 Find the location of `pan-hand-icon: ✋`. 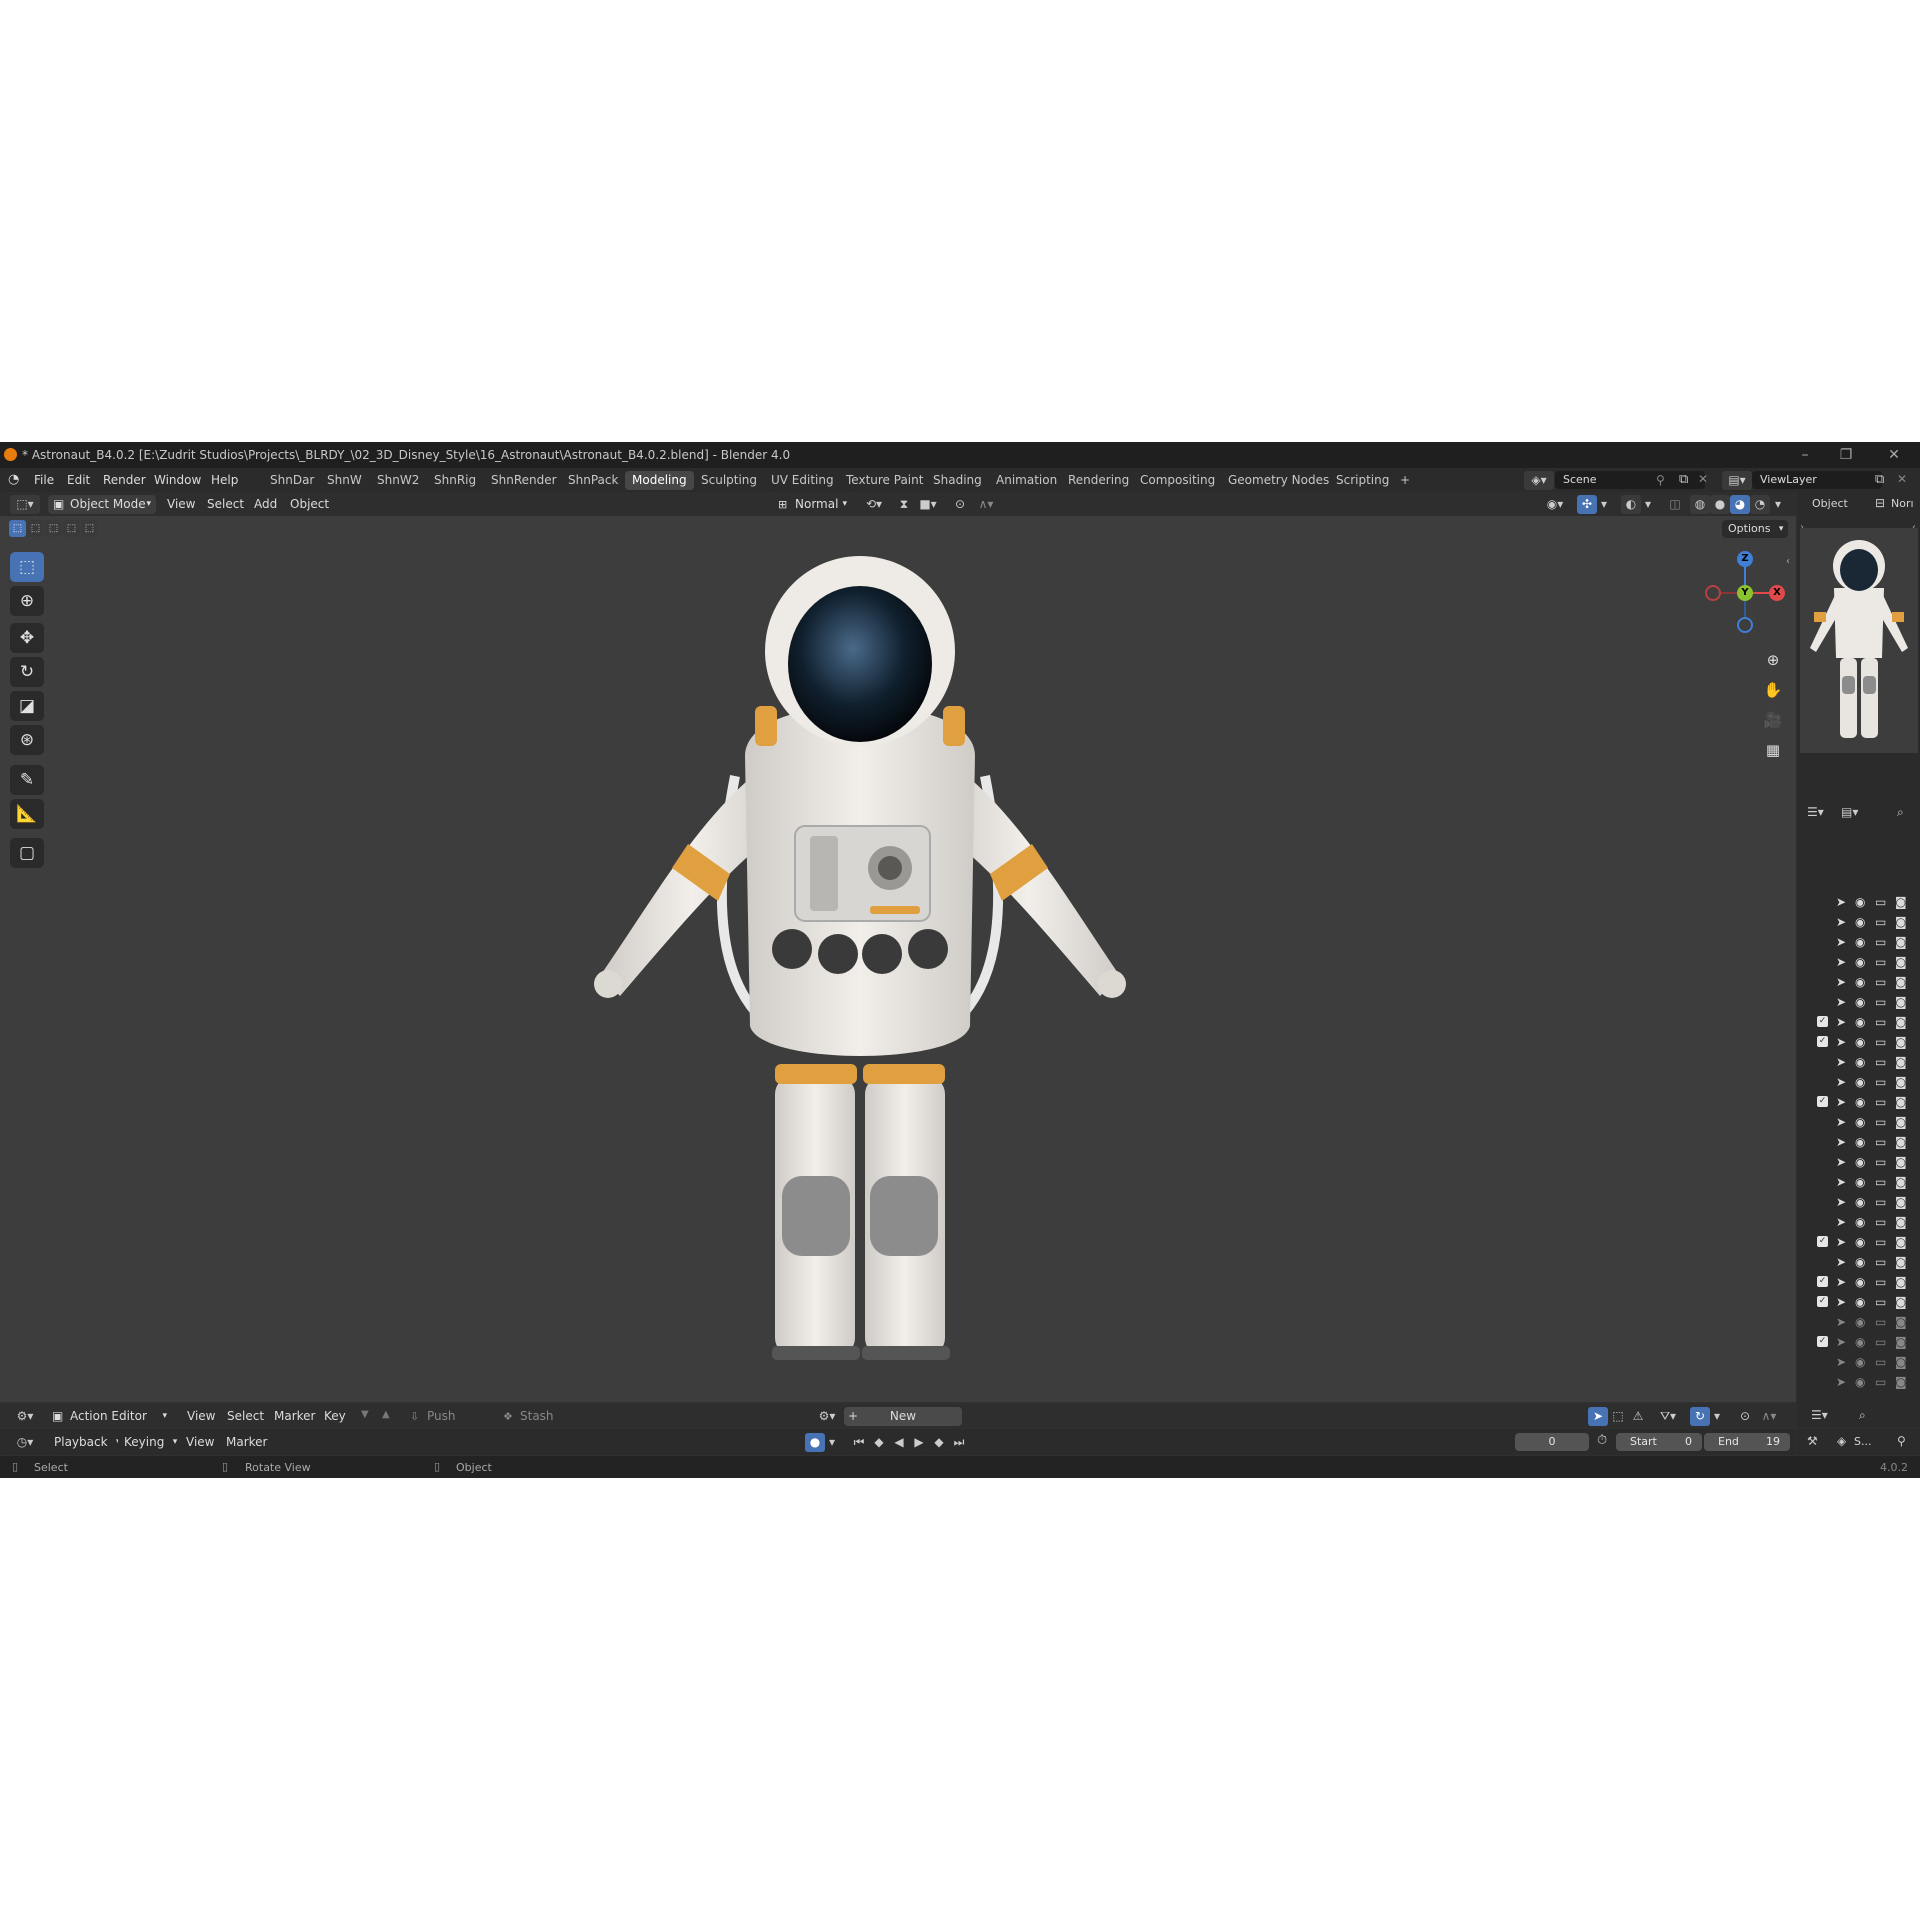

pan-hand-icon: ✋ is located at coordinates (1773, 690).